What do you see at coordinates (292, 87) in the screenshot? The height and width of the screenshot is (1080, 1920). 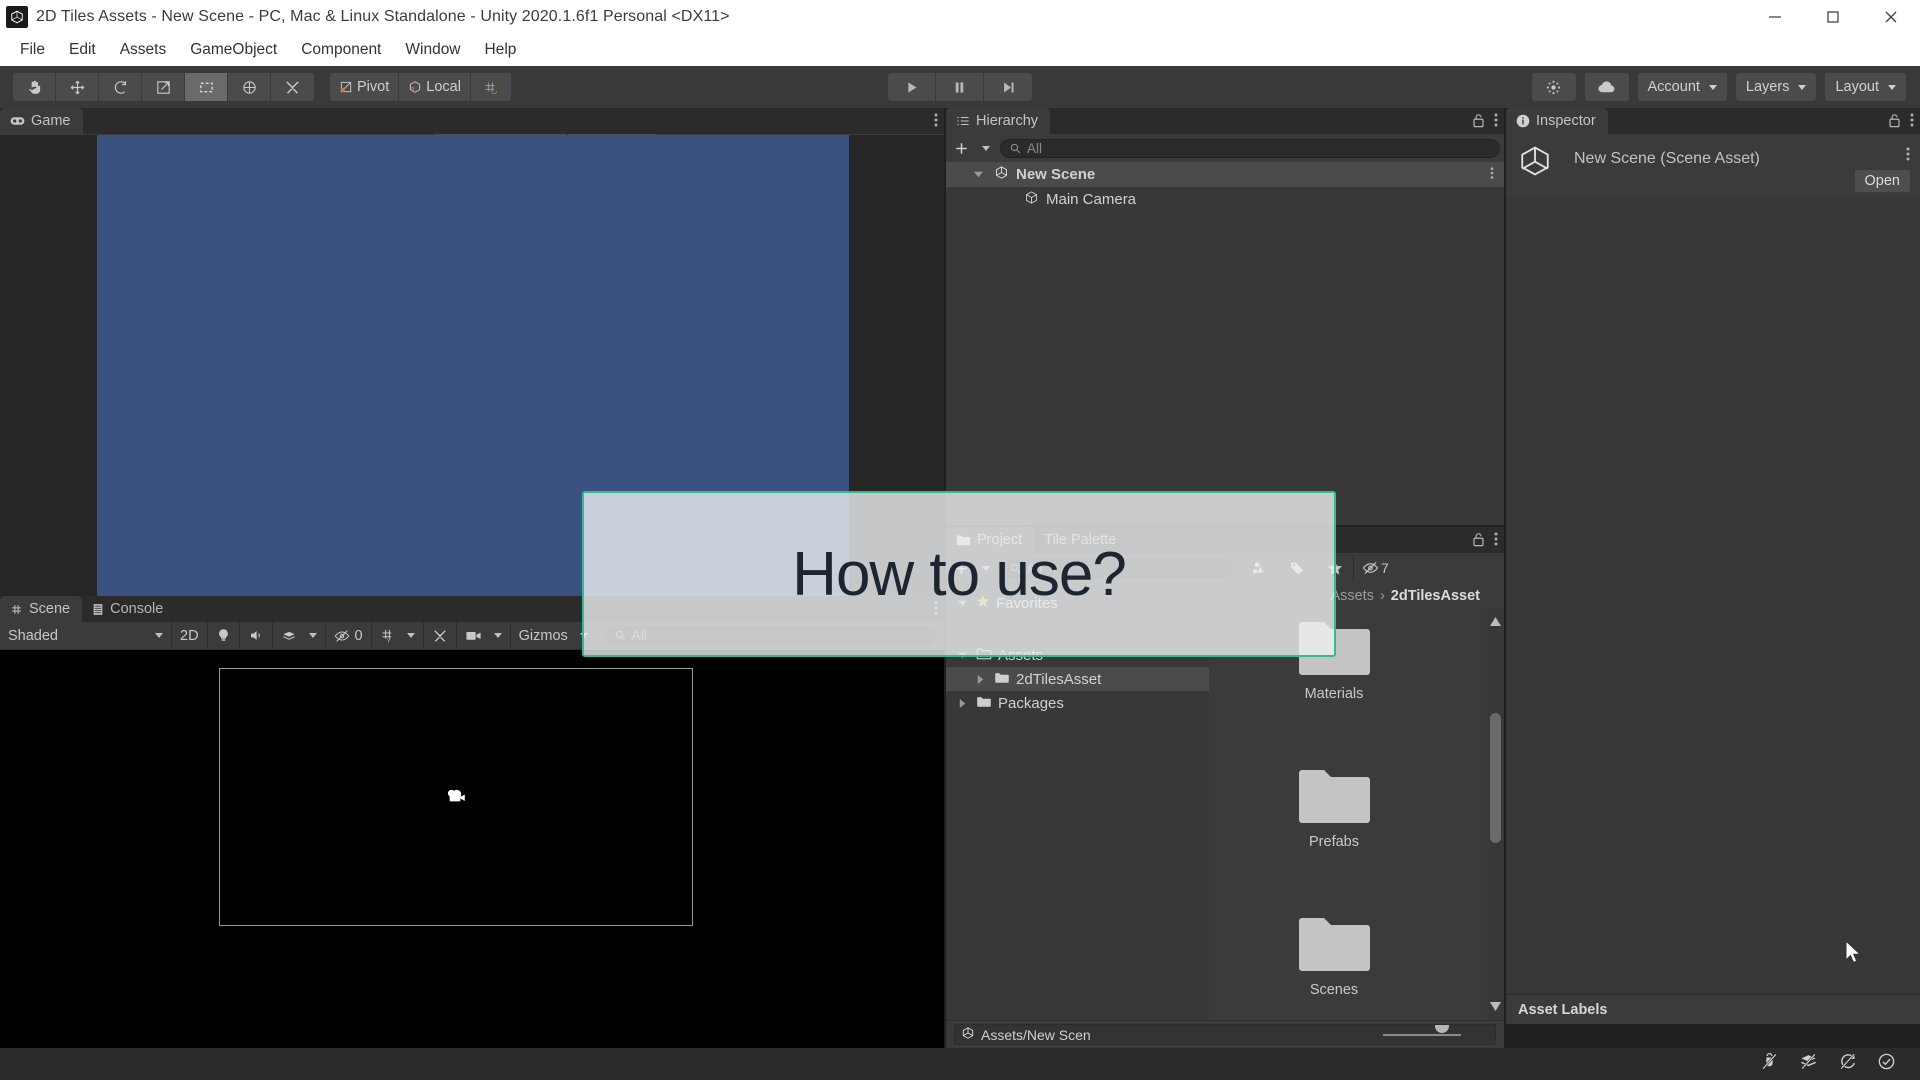 I see `wrench-icon` at bounding box center [292, 87].